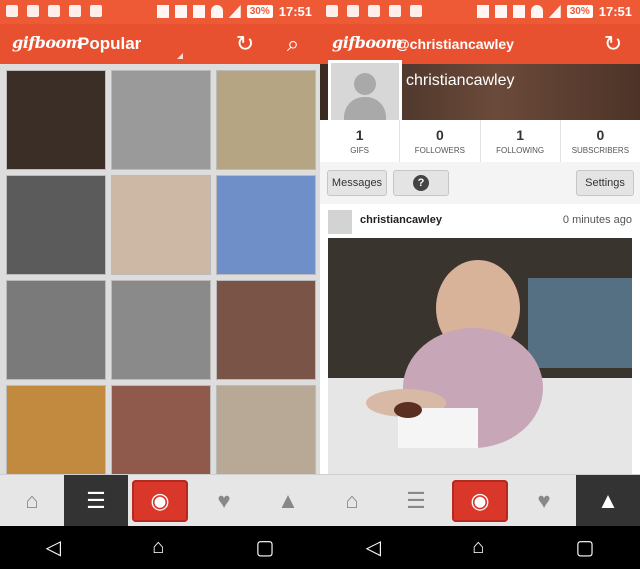  What do you see at coordinates (293, 44) in the screenshot?
I see `search-icon: ⌕` at bounding box center [293, 44].